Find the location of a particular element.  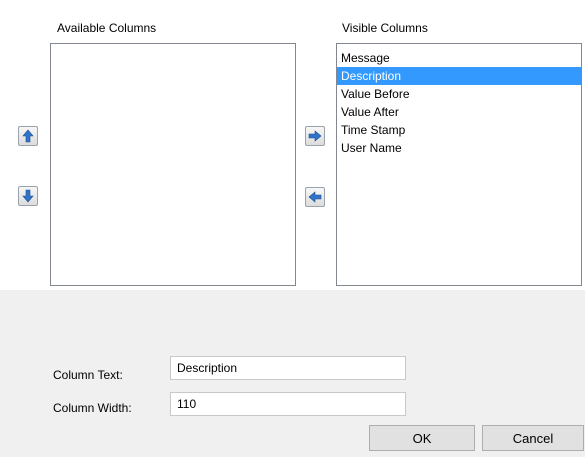

list-item: Time Stamp is located at coordinates (459, 130).